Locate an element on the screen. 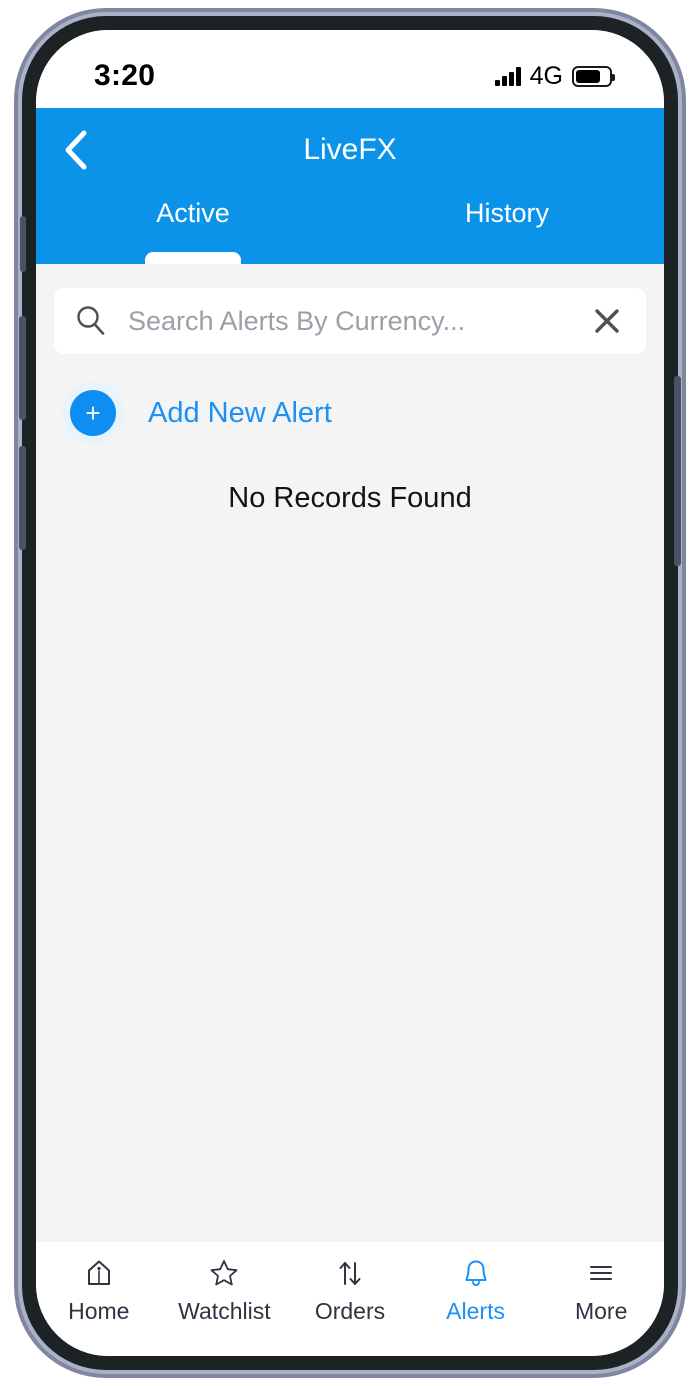  nav-item-more: More is located at coordinates (601, 1290).